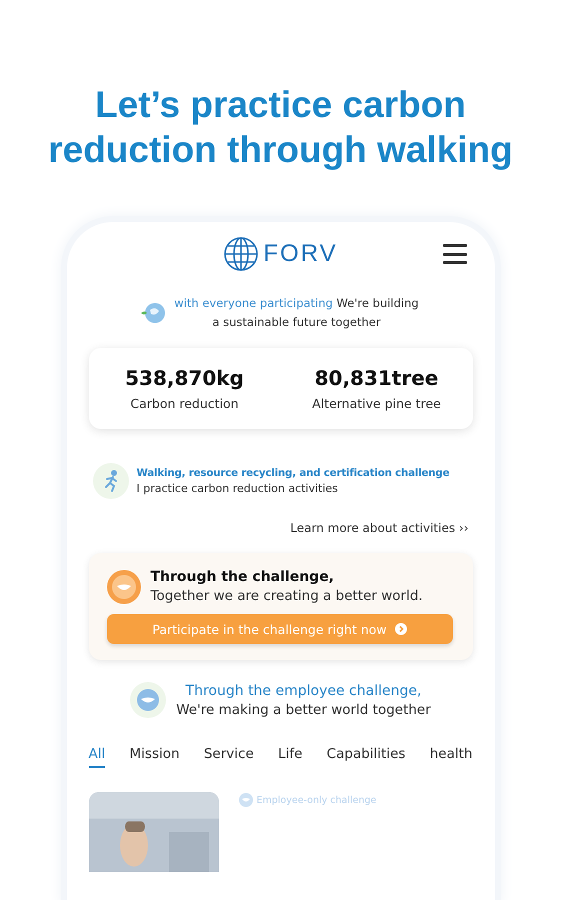  I want to click on category-tab: Capabilities, so click(366, 757).